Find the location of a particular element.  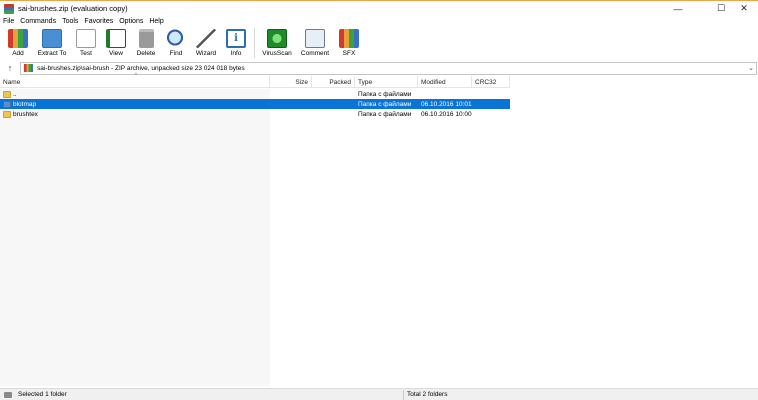

test-icon is located at coordinates (86, 38).